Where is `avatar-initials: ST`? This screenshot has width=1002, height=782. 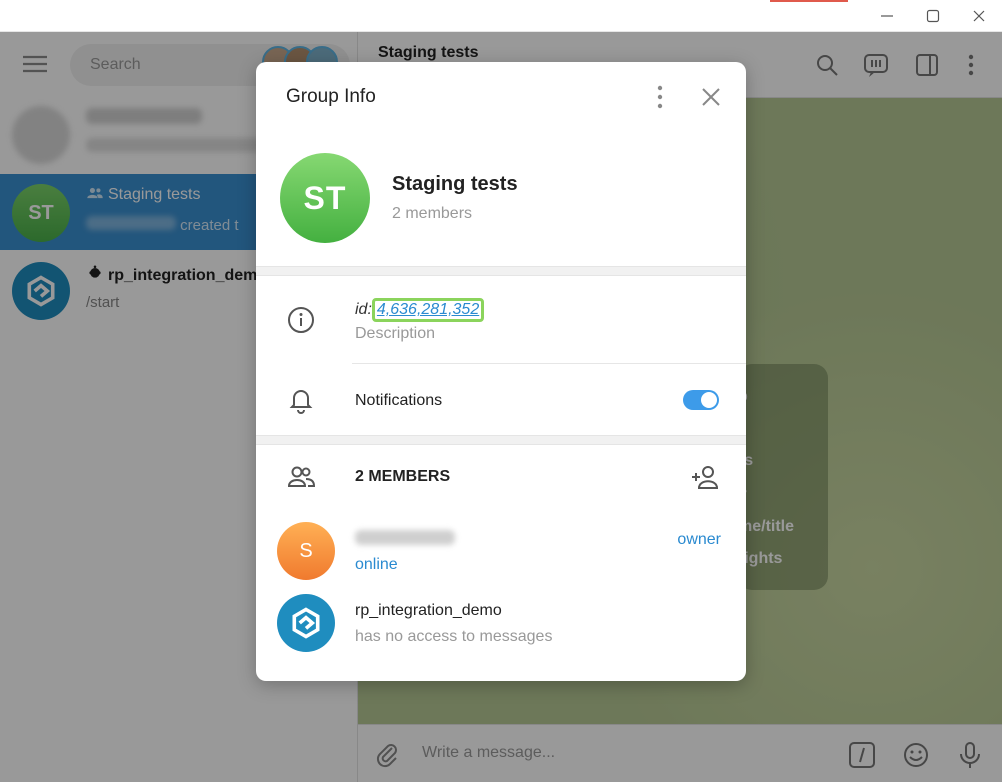 avatar-initials: ST is located at coordinates (325, 197).